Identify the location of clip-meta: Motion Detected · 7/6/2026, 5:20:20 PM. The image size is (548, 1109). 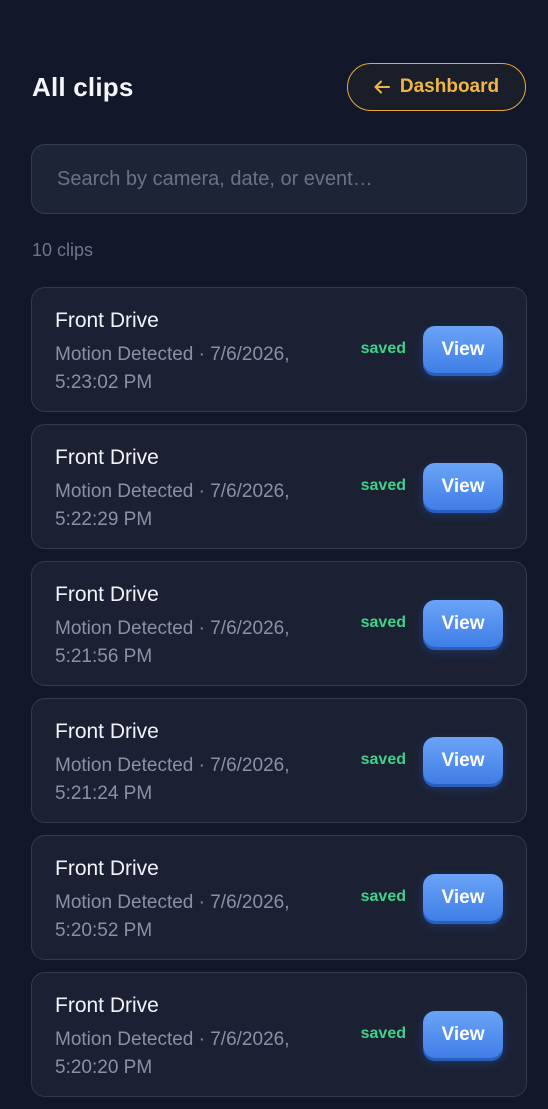
(172, 1053).